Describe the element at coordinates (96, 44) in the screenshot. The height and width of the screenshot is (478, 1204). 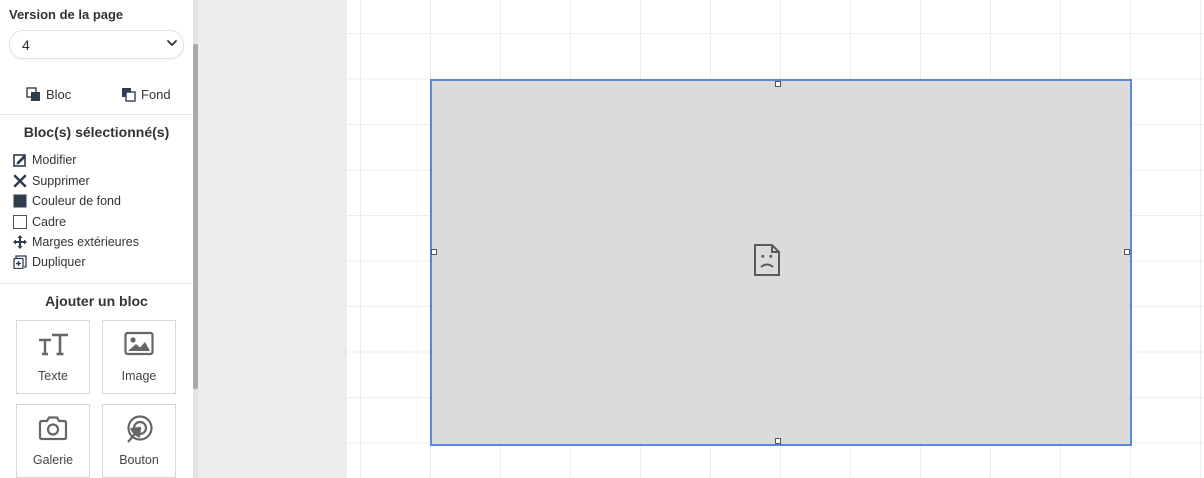
I see `version-select: 4` at that location.